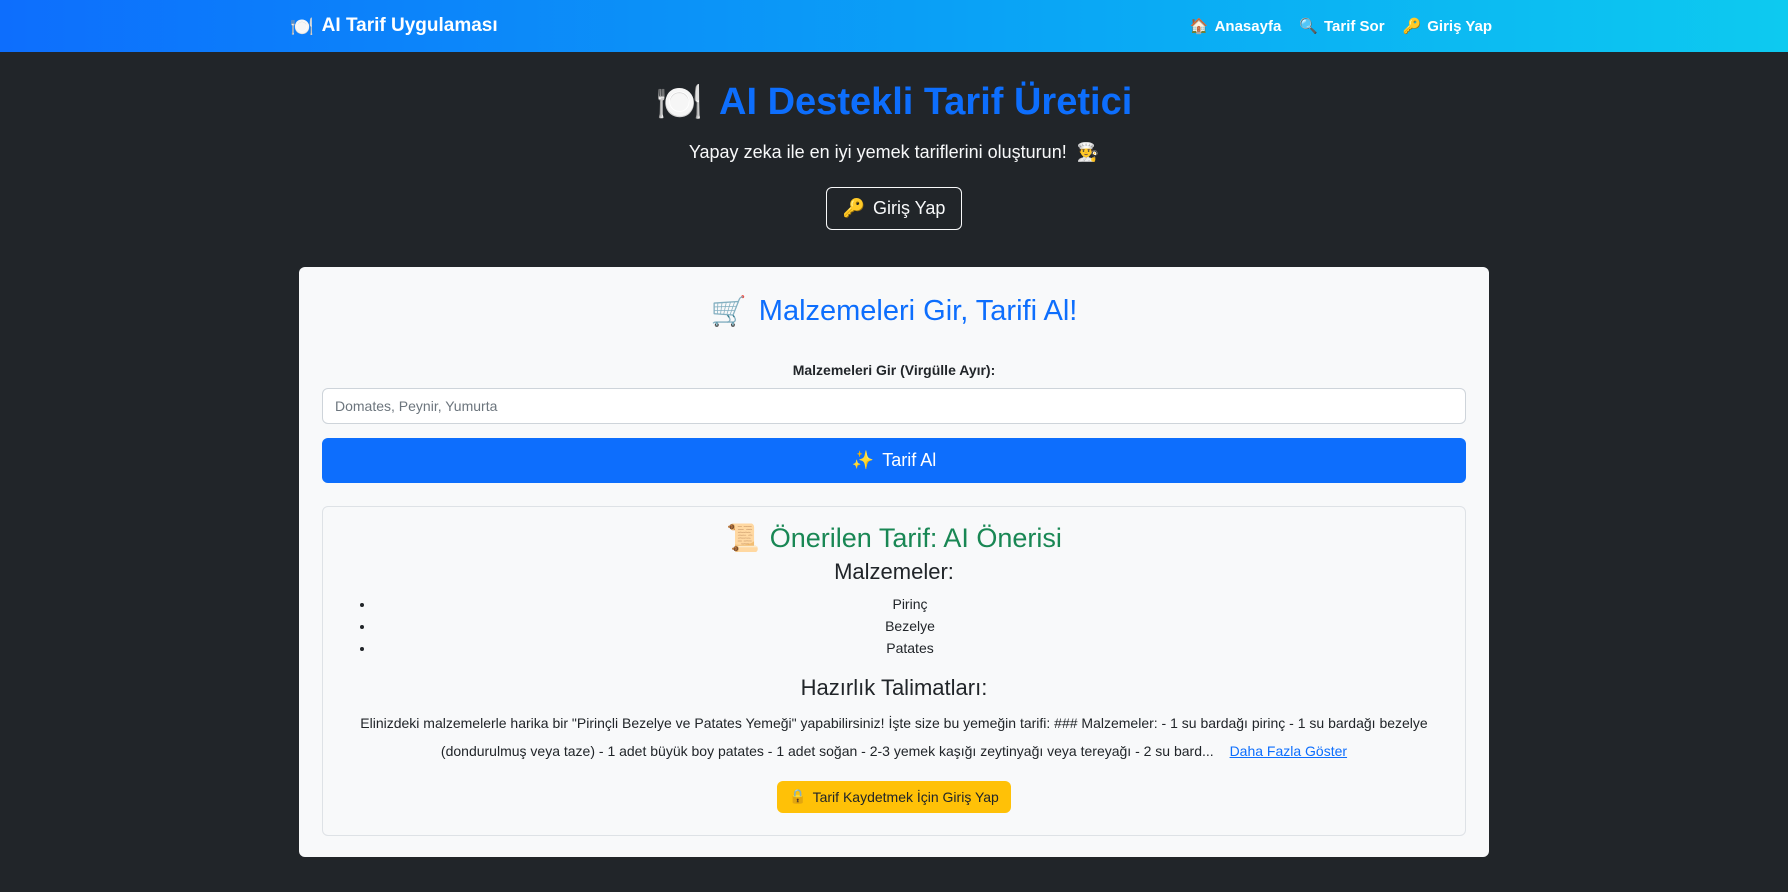 This screenshot has width=1788, height=892. I want to click on page-title: 🍽️ AI Destekli Tarif Üretici, so click(894, 102).